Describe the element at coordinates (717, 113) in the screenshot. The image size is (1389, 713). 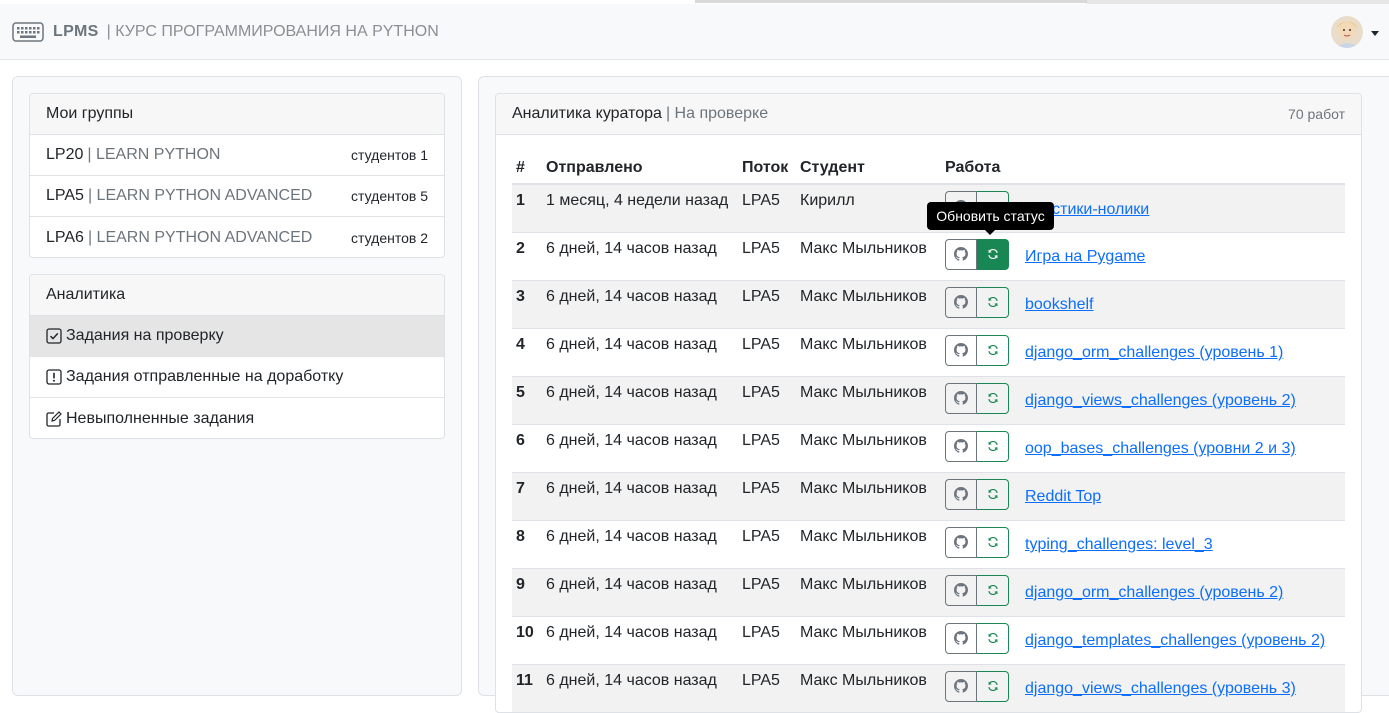
I see `curator-subtitle: | На проверке` at that location.